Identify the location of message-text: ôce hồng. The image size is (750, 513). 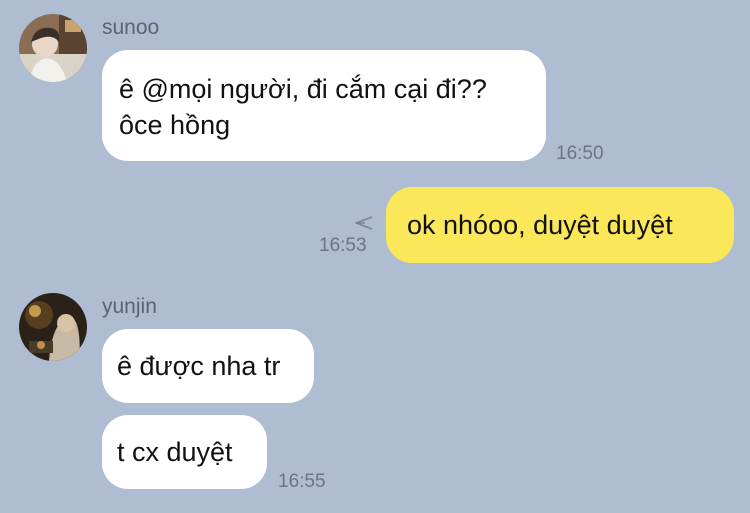
(175, 125).